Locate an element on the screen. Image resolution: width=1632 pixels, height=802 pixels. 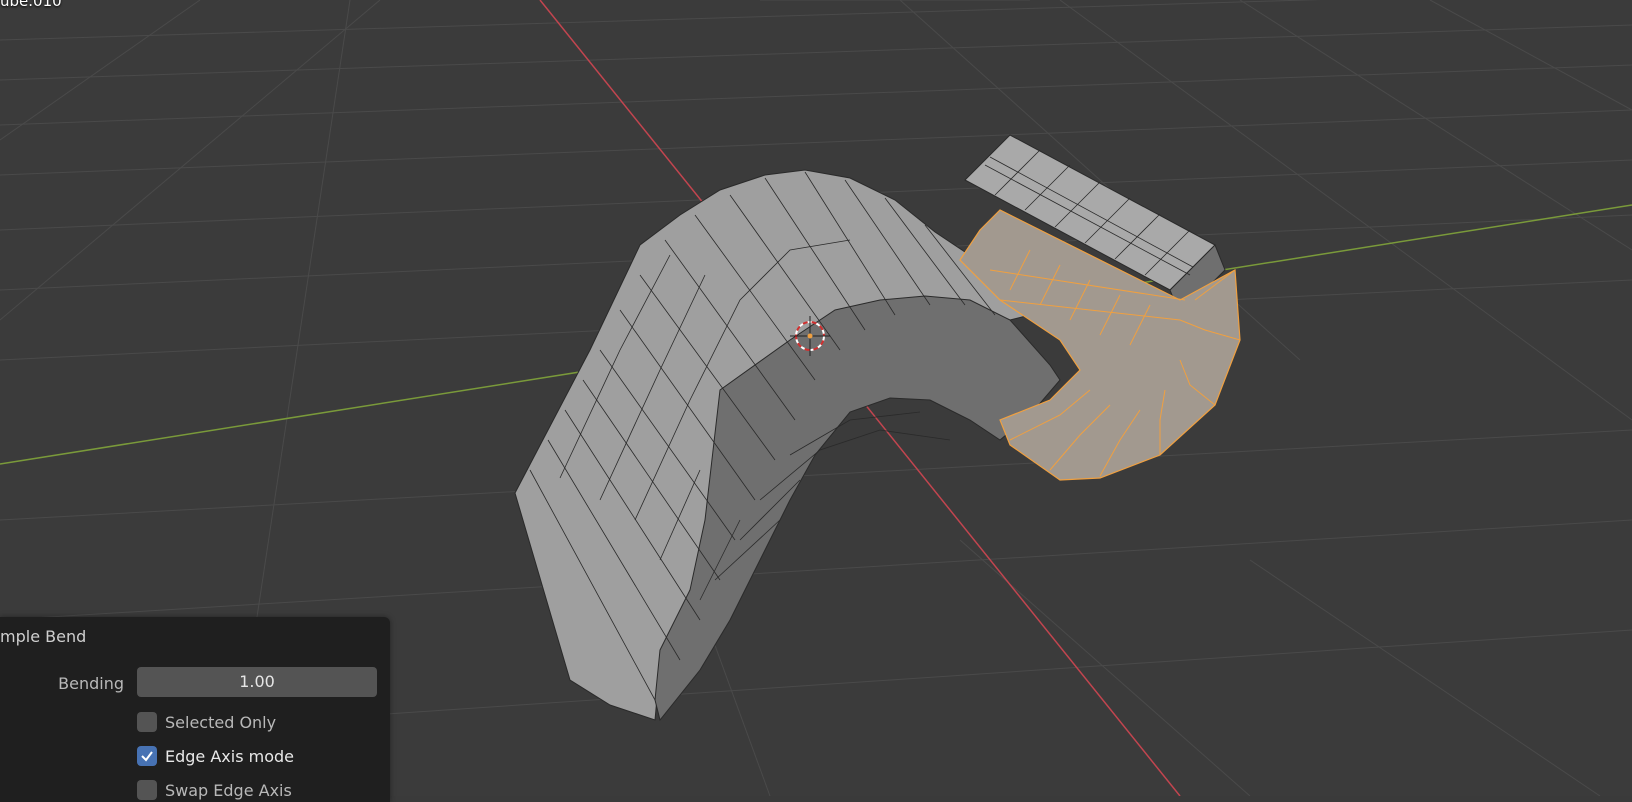
checkmark-icon is located at coordinates (147, 756).